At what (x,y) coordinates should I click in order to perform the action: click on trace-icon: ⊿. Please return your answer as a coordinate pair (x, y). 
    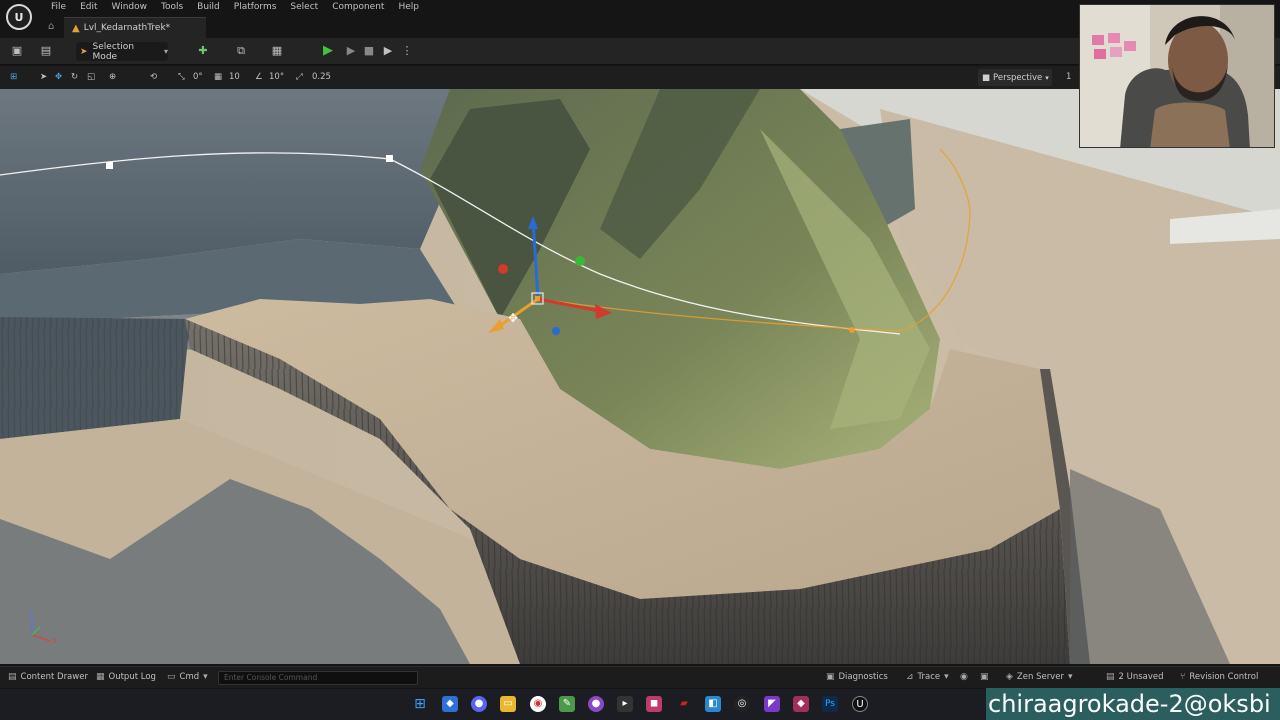
    Looking at the image, I should click on (910, 677).